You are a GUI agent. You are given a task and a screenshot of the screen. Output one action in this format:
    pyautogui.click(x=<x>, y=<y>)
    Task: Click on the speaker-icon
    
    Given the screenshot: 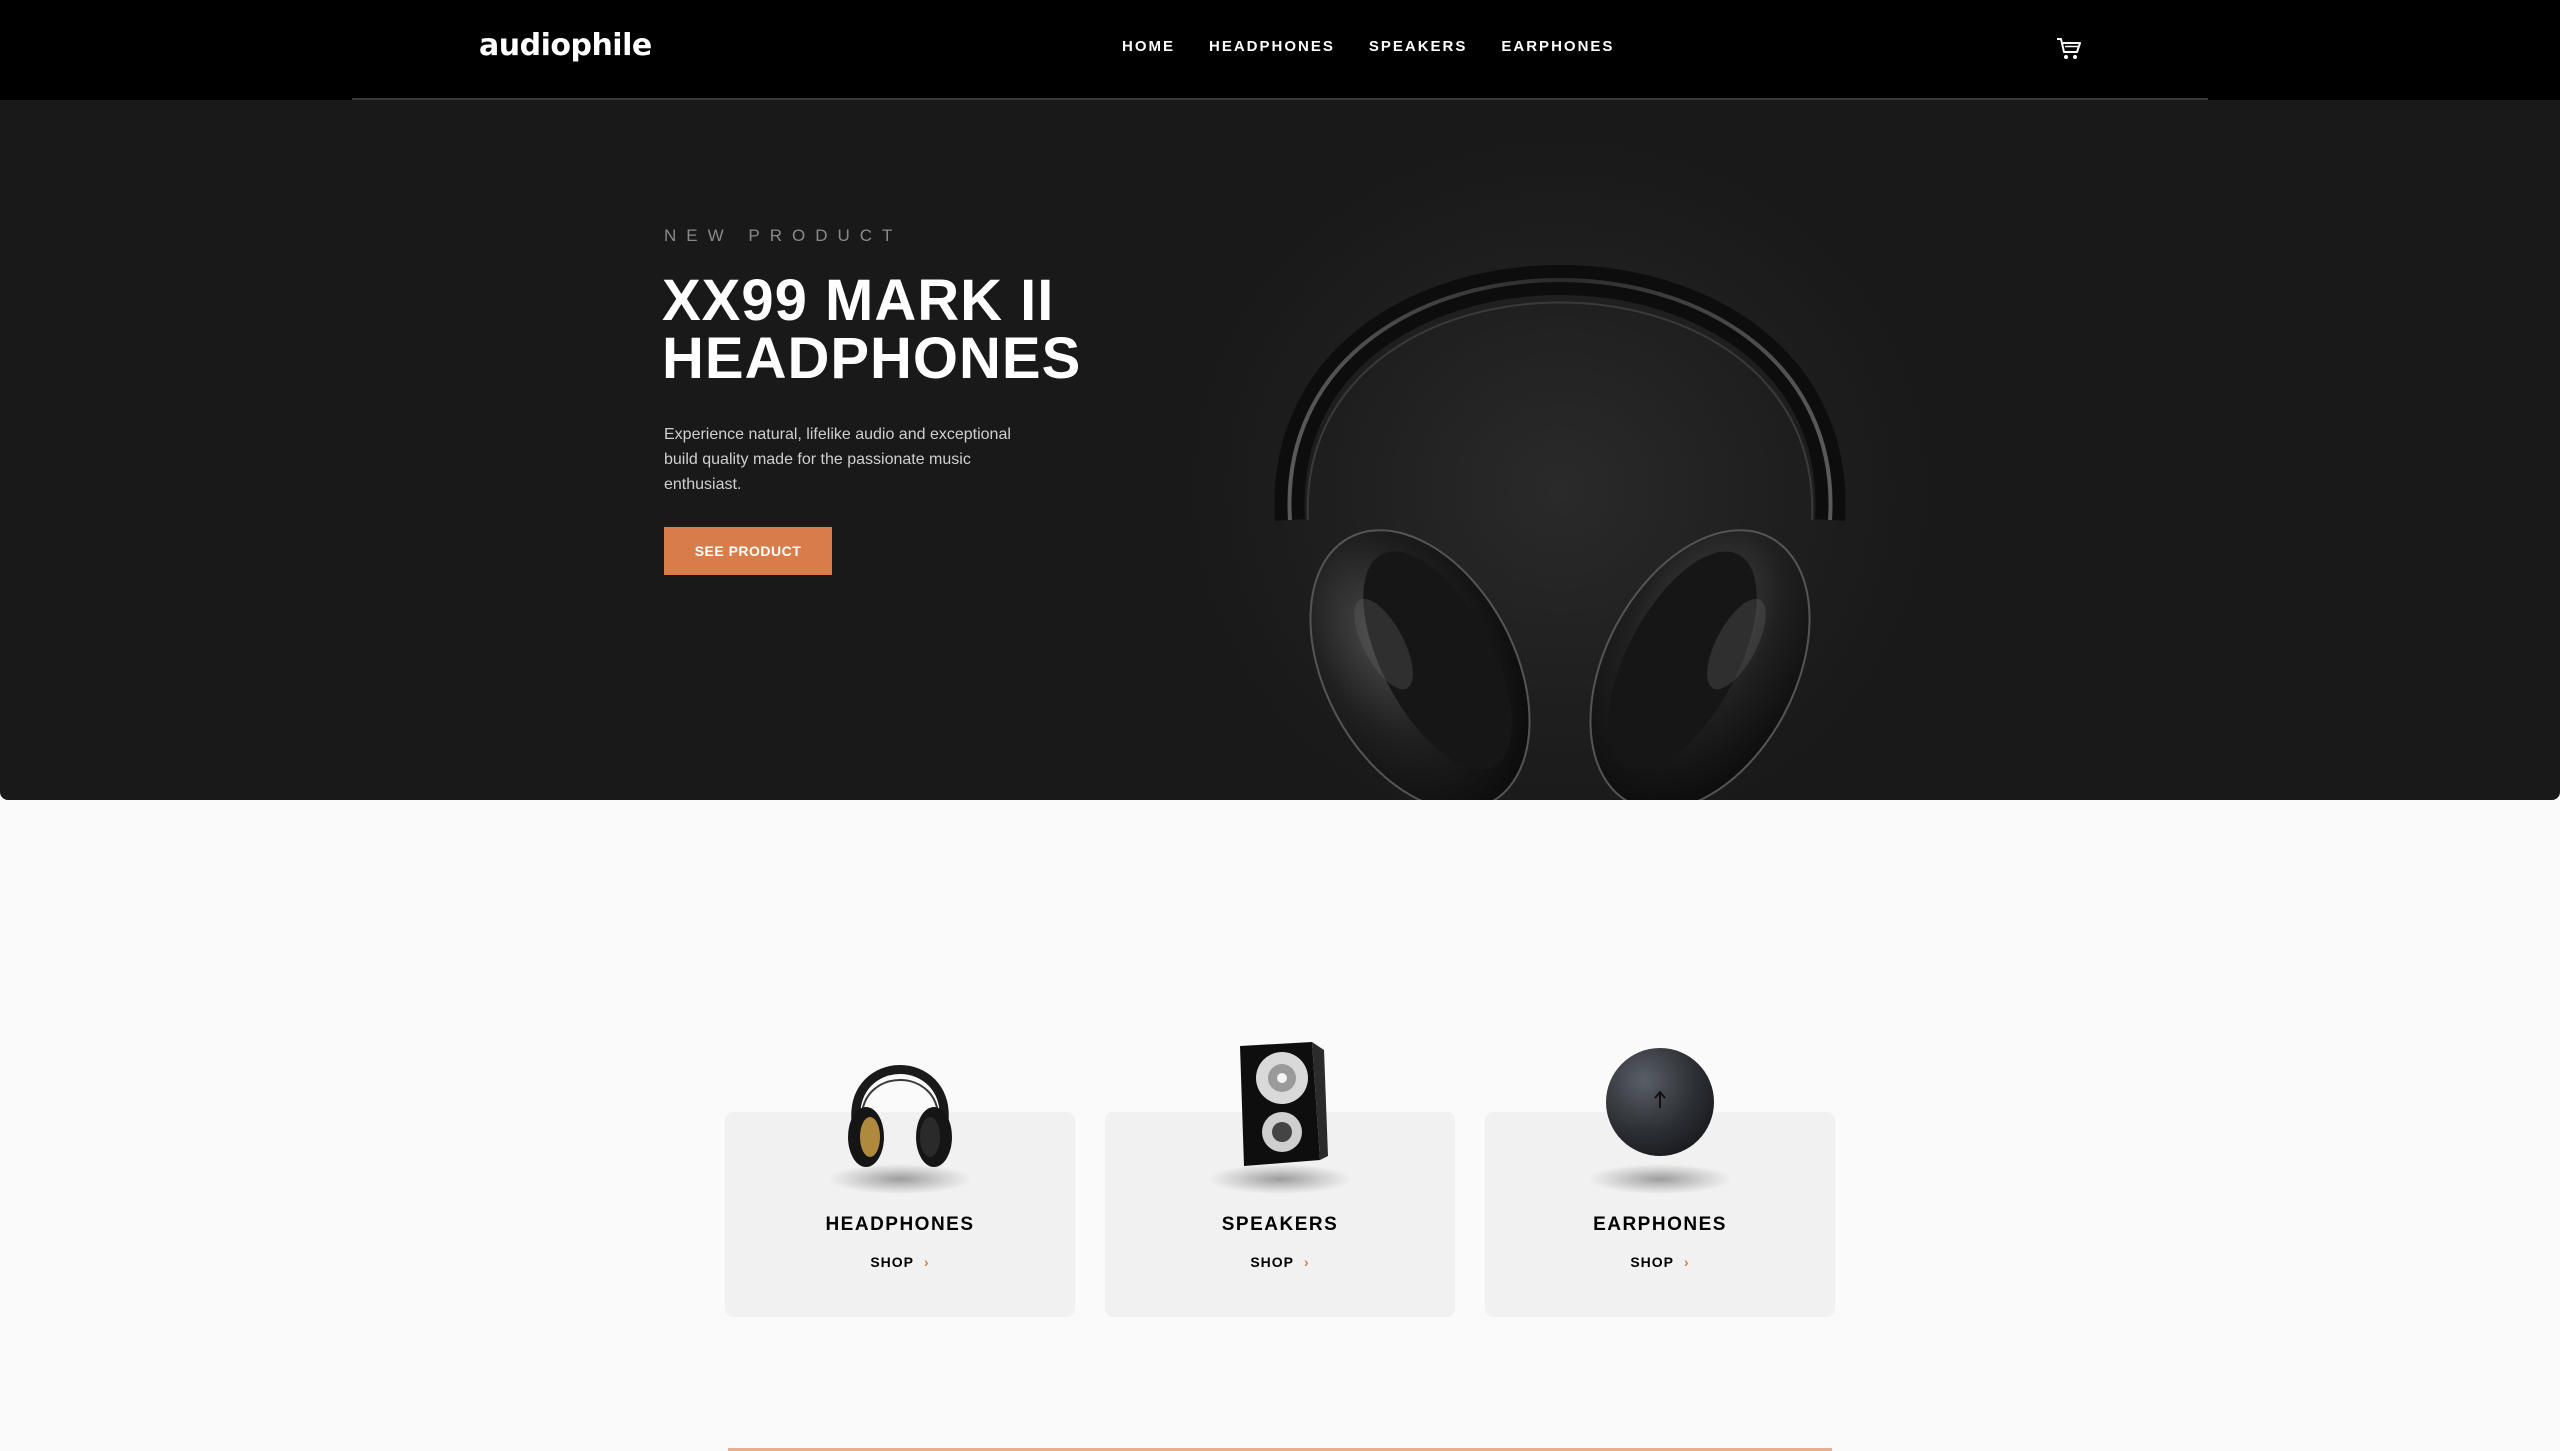 What is the action you would take?
    pyautogui.click(x=1284, y=1104)
    